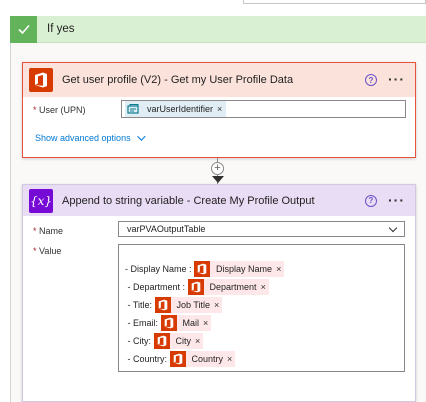 The image size is (426, 402). What do you see at coordinates (202, 359) in the screenshot?
I see `country-token: Country ×` at bounding box center [202, 359].